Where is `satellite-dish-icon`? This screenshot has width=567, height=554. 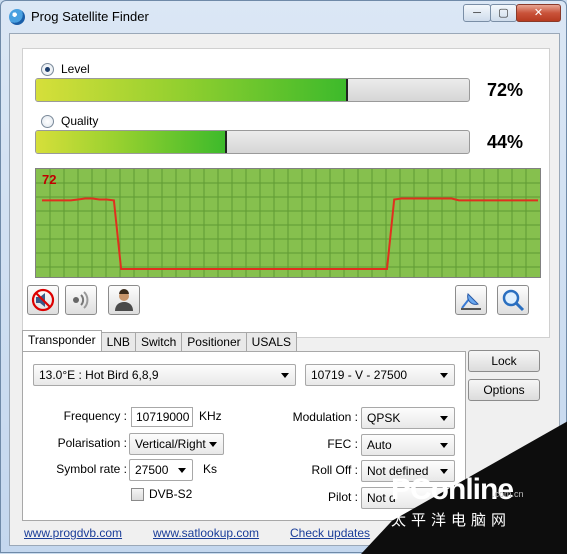
satellite-dish-icon is located at coordinates (471, 301).